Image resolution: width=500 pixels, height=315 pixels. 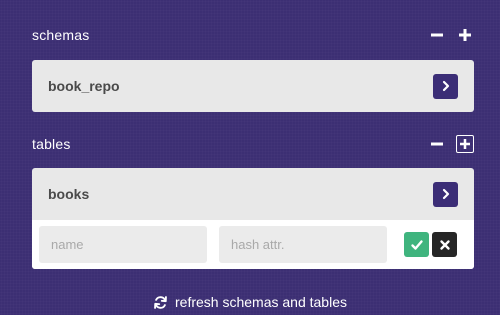 I want to click on tables-title: tables, so click(x=51, y=144).